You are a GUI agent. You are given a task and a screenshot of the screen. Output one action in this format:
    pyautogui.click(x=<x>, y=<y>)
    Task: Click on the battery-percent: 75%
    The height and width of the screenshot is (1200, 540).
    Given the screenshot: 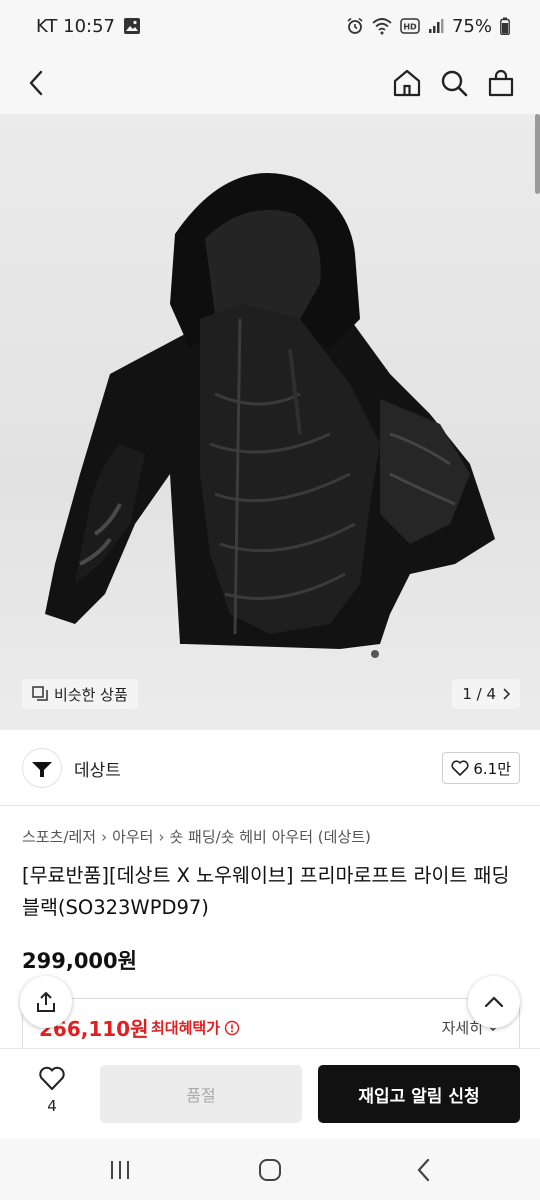 What is the action you would take?
    pyautogui.click(x=471, y=26)
    